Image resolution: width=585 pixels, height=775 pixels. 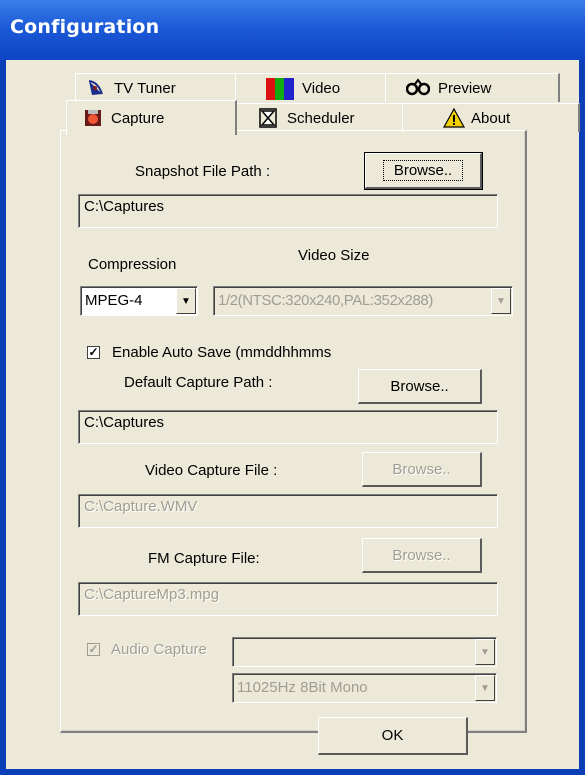 What do you see at coordinates (292, 30) in the screenshot?
I see `title-bar: Configuration` at bounding box center [292, 30].